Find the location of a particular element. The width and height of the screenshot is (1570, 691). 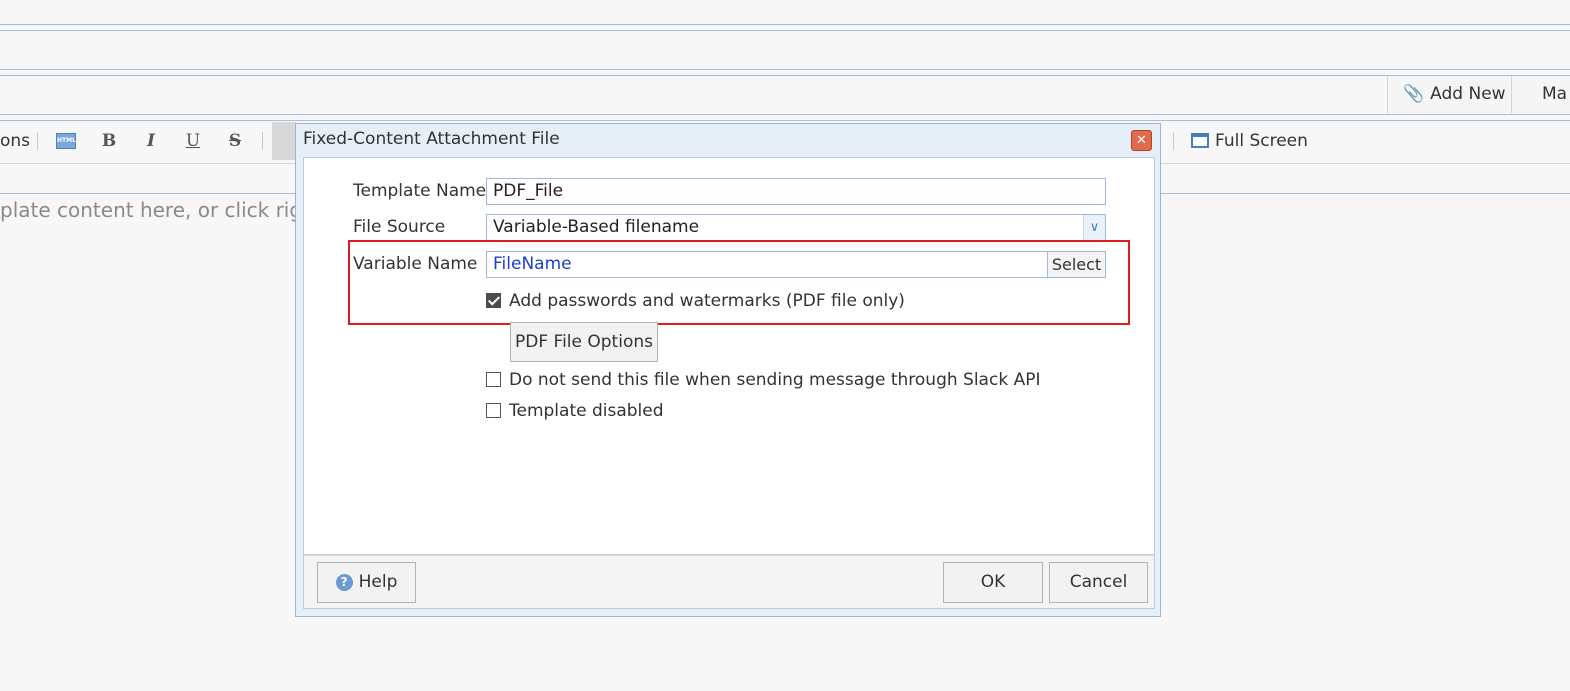

bold-icon: B is located at coordinates (109, 141).